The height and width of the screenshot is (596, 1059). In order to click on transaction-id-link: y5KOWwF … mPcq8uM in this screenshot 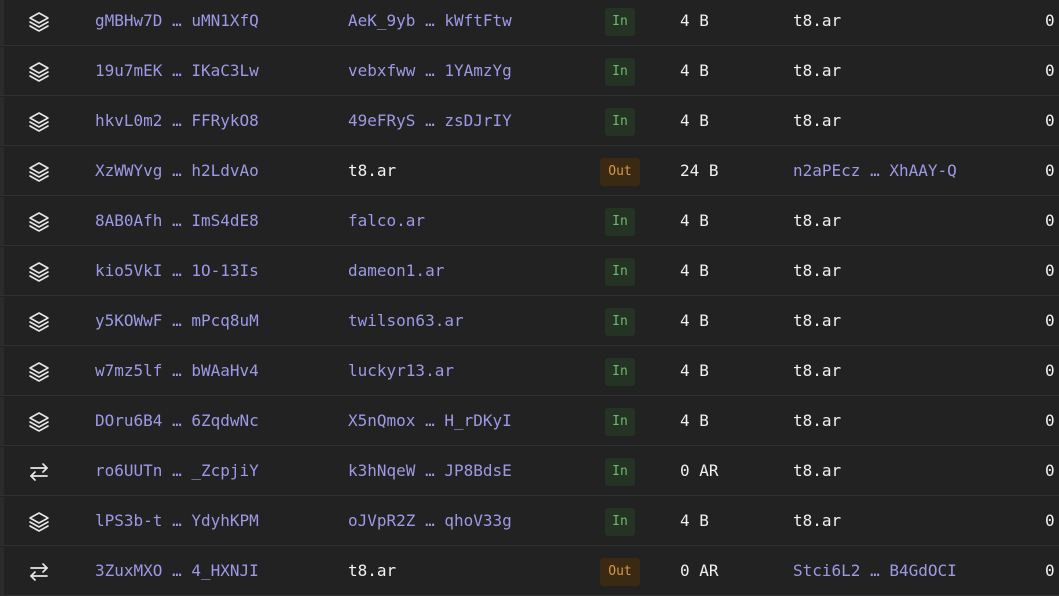, I will do `click(177, 321)`.